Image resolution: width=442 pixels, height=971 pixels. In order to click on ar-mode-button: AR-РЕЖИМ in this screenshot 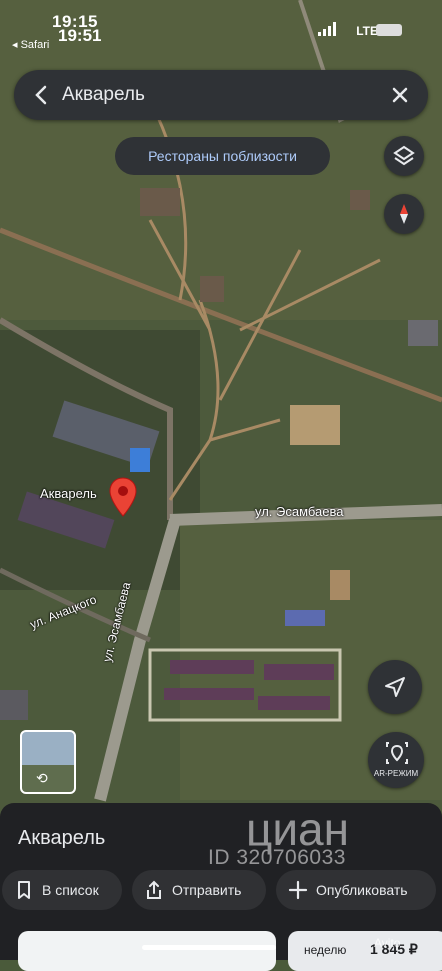, I will do `click(396, 760)`.